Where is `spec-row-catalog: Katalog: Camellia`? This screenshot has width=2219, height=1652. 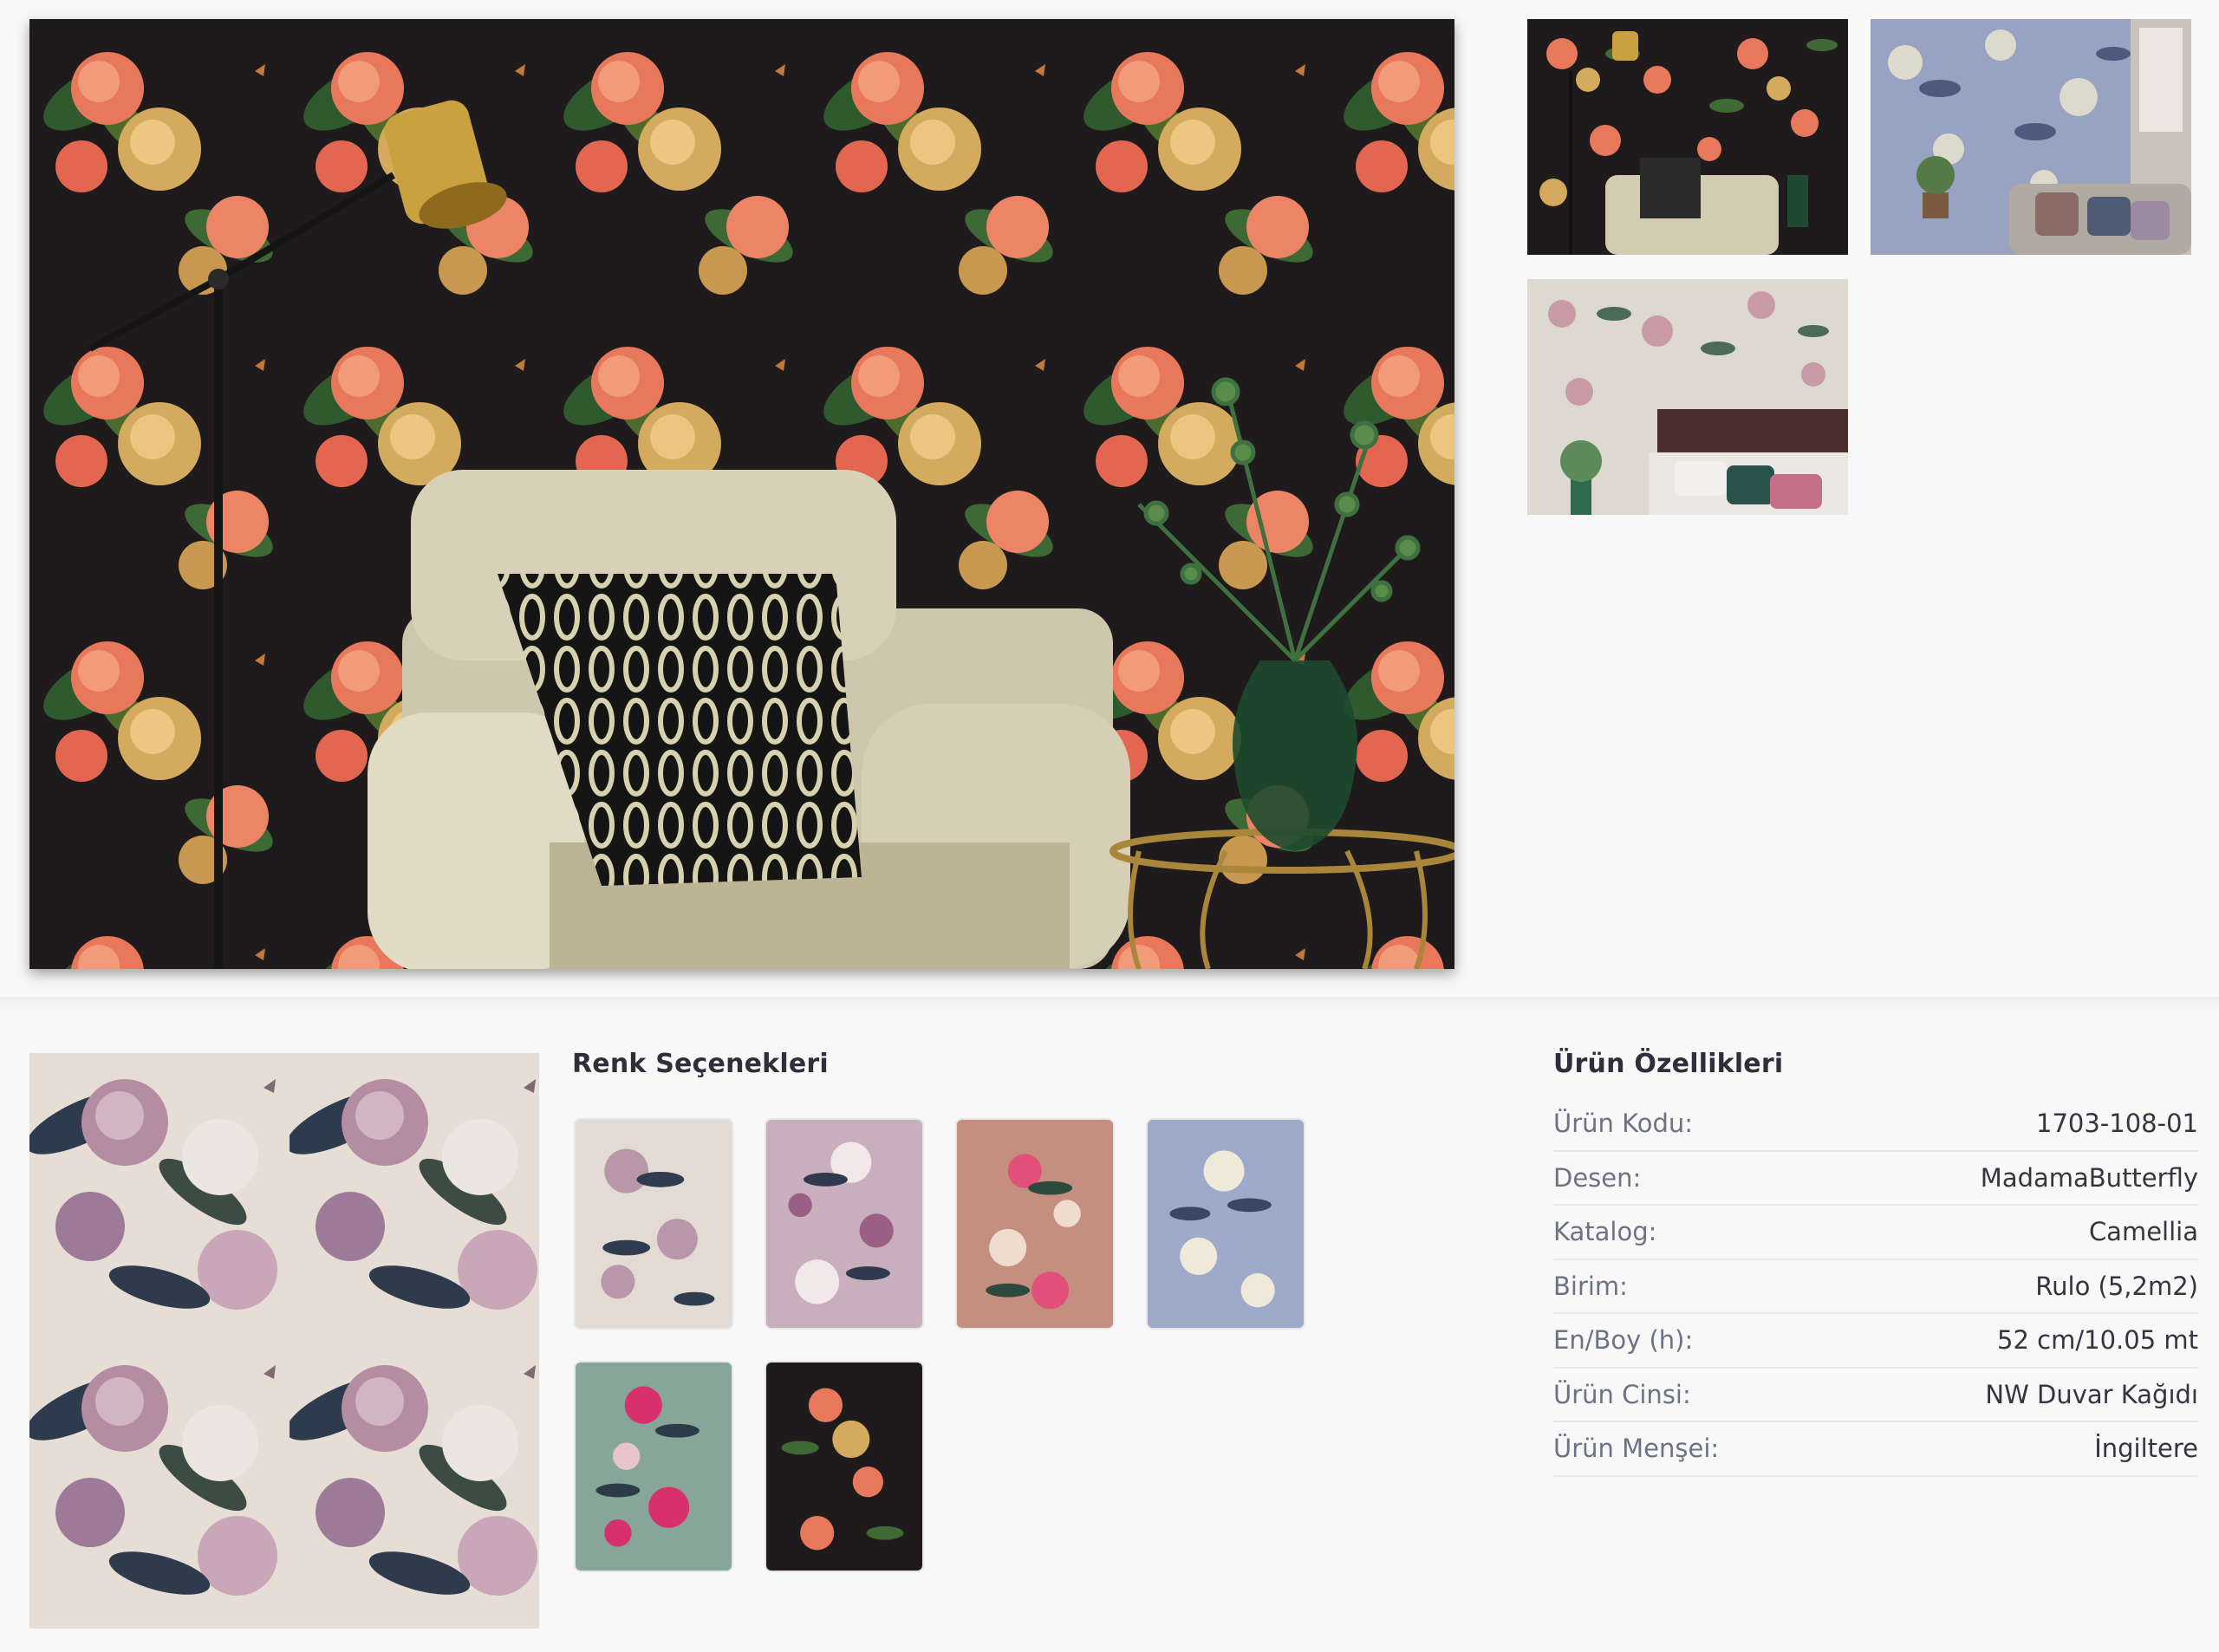 spec-row-catalog: Katalog: Camellia is located at coordinates (1875, 1233).